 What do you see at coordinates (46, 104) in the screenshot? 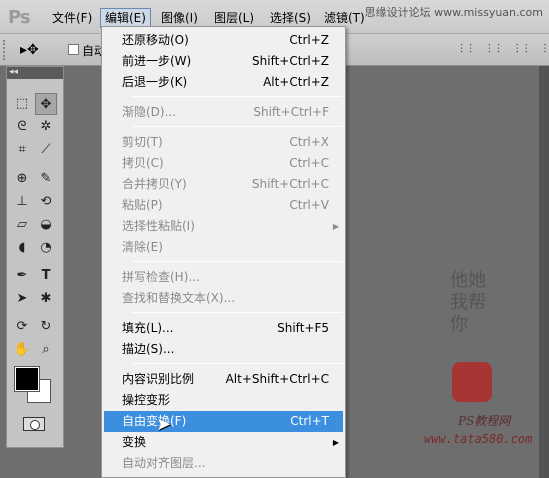
I see `move-tool-icon: ✥` at bounding box center [46, 104].